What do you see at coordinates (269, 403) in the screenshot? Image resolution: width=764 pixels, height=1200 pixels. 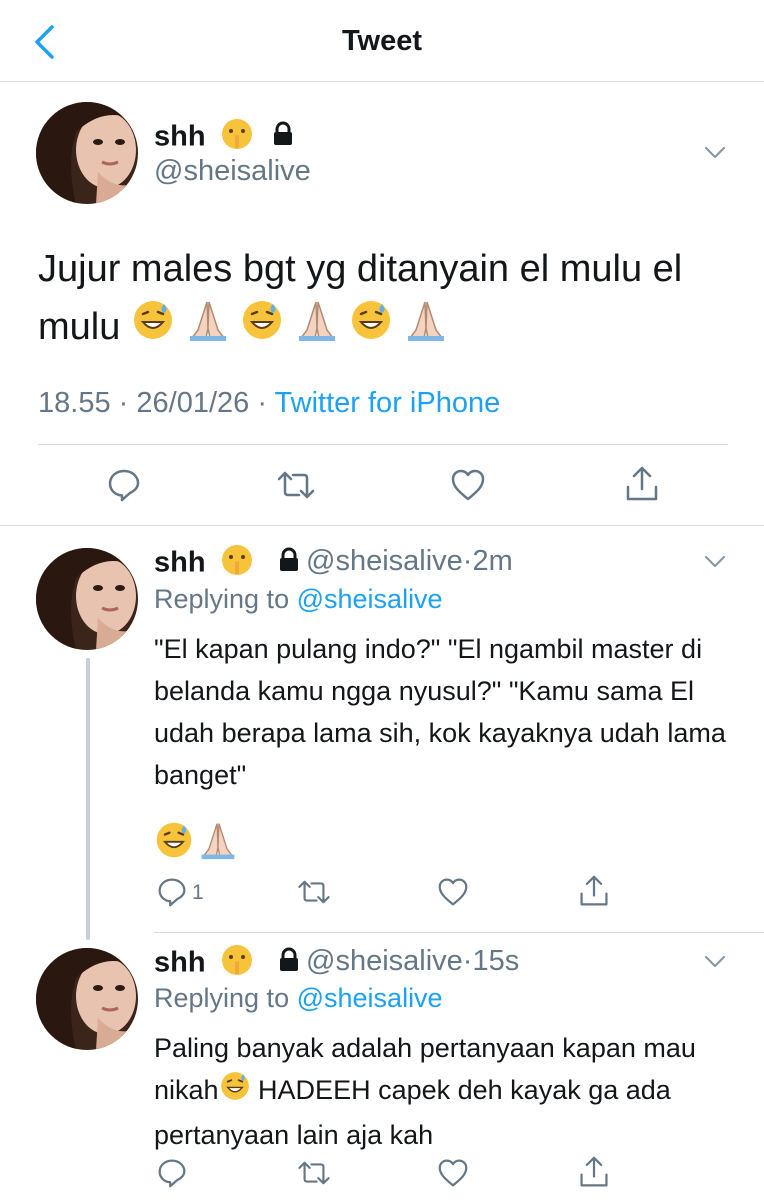 I see `tweet-metadata: 18.55 · 26/01/26 · Twitter for iPhone` at bounding box center [269, 403].